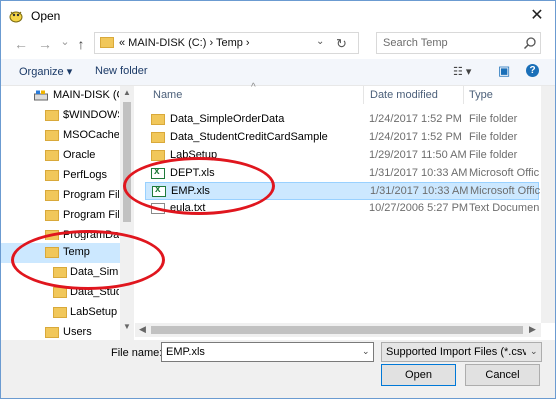 This screenshot has height=399, width=556. What do you see at coordinates (60, 331) in the screenshot?
I see `tree-item-users: Users` at bounding box center [60, 331].